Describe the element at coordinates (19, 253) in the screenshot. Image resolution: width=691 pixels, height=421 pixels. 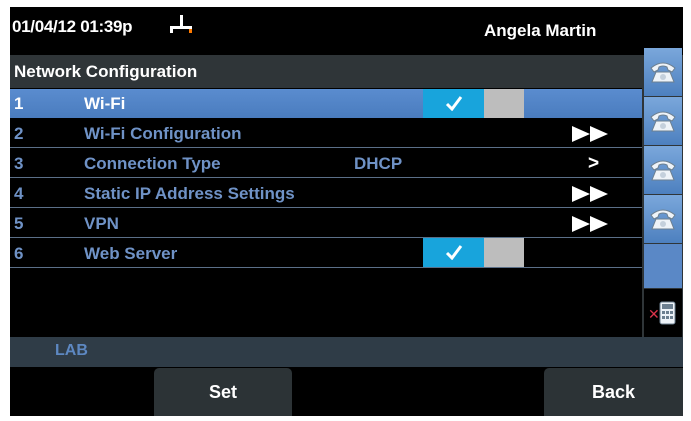
I see `row-number: 6` at that location.